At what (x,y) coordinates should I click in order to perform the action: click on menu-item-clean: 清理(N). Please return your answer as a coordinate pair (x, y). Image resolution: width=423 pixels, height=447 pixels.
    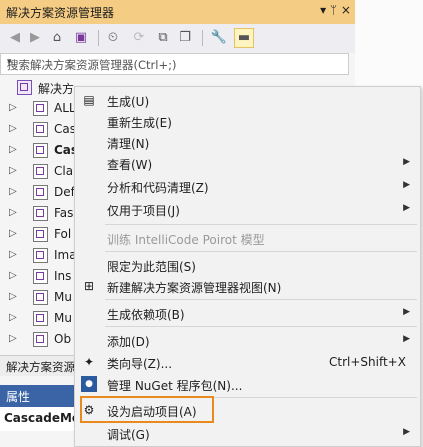
    Looking at the image, I should click on (247, 142).